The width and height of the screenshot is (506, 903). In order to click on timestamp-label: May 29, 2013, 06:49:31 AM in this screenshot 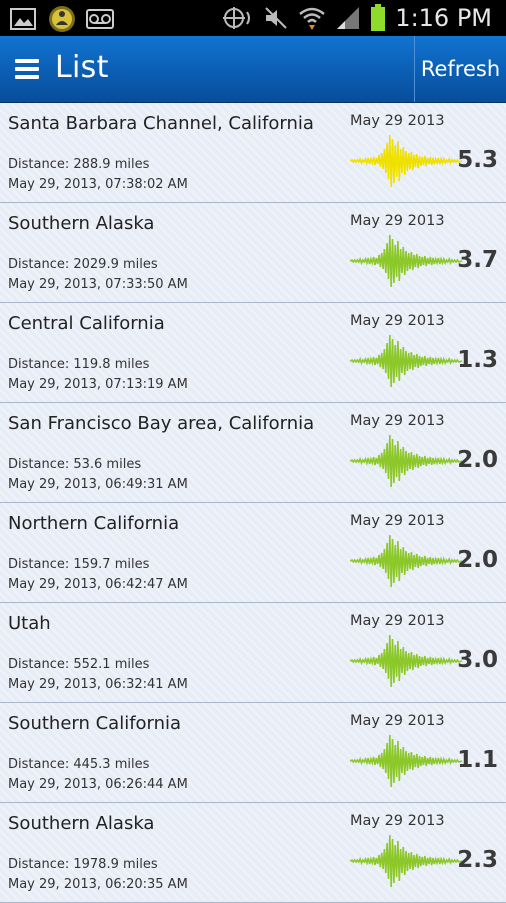, I will do `click(98, 484)`.